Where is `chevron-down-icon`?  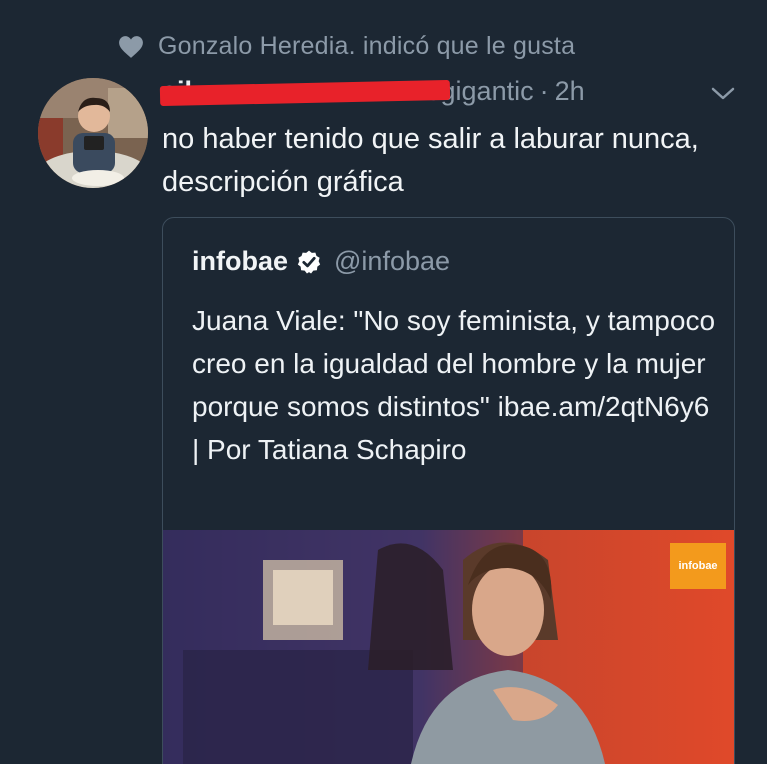
chevron-down-icon is located at coordinates (723, 94).